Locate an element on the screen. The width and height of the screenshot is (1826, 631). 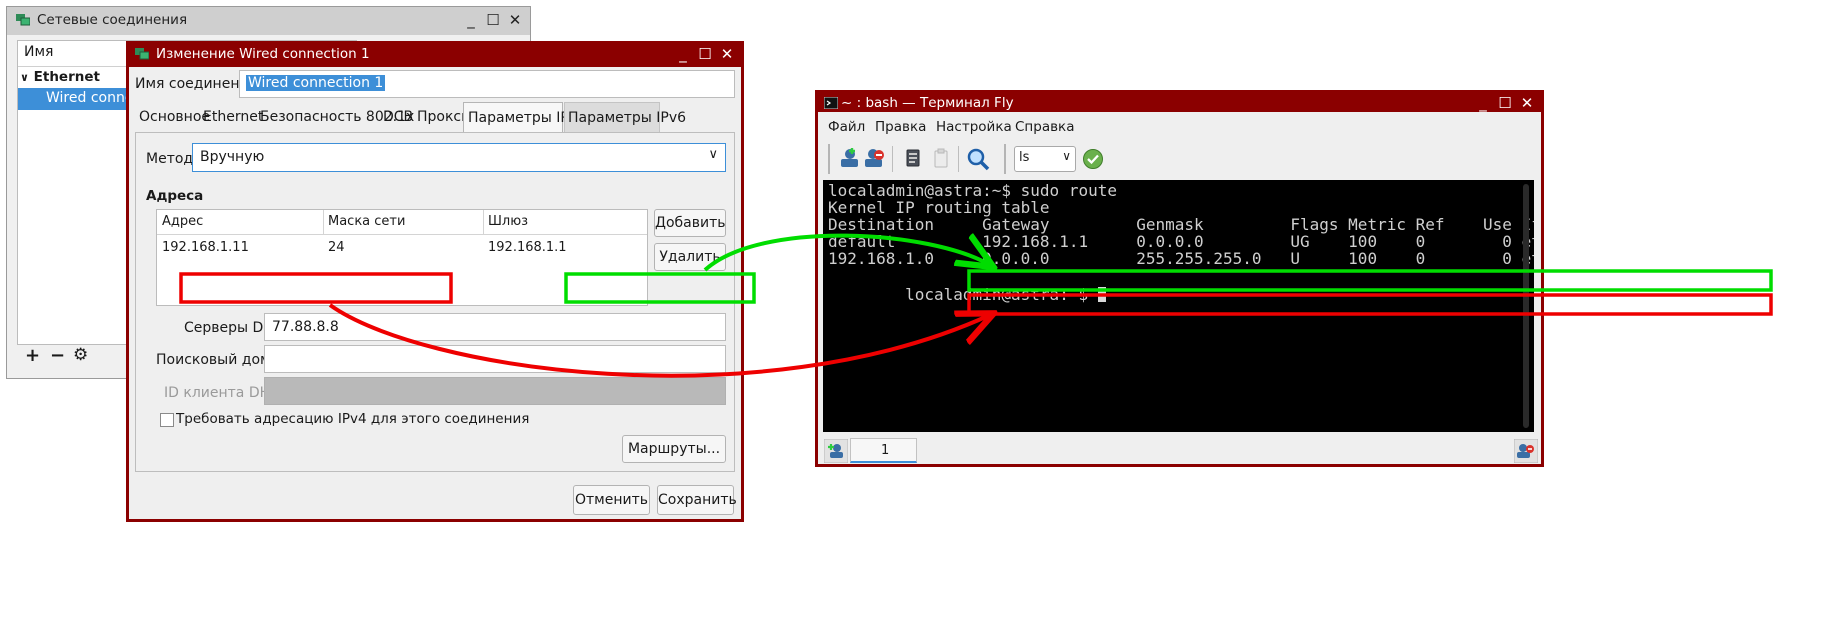
title-bar: Сетевые соединения _ ☐ ✕ is located at coordinates (268, 21).